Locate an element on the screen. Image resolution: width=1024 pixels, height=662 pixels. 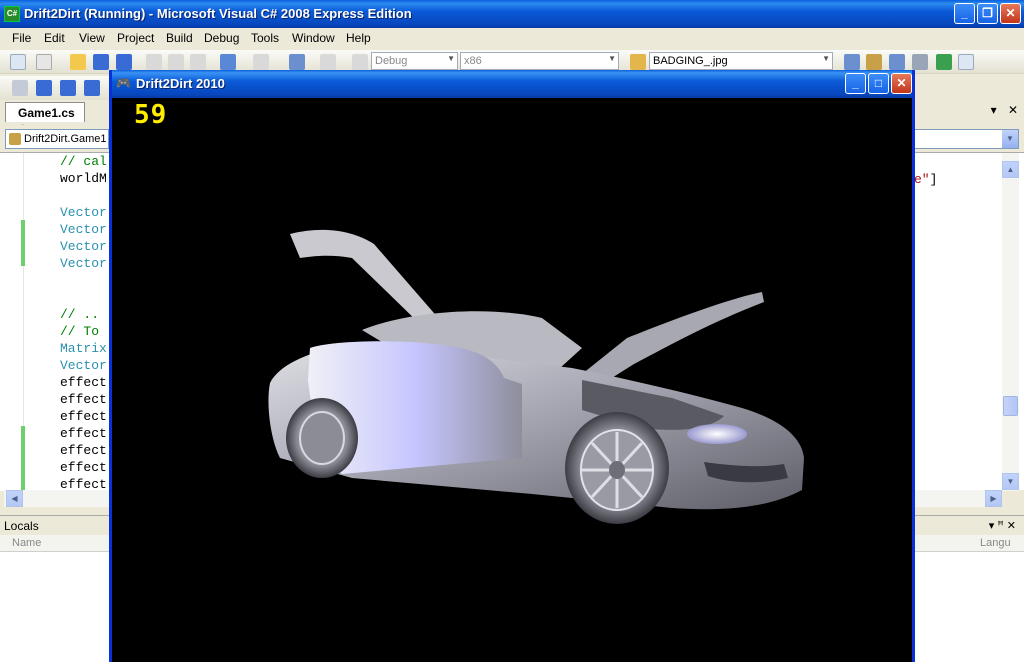
game-maximize-button: □ is located at coordinates (878, 83).